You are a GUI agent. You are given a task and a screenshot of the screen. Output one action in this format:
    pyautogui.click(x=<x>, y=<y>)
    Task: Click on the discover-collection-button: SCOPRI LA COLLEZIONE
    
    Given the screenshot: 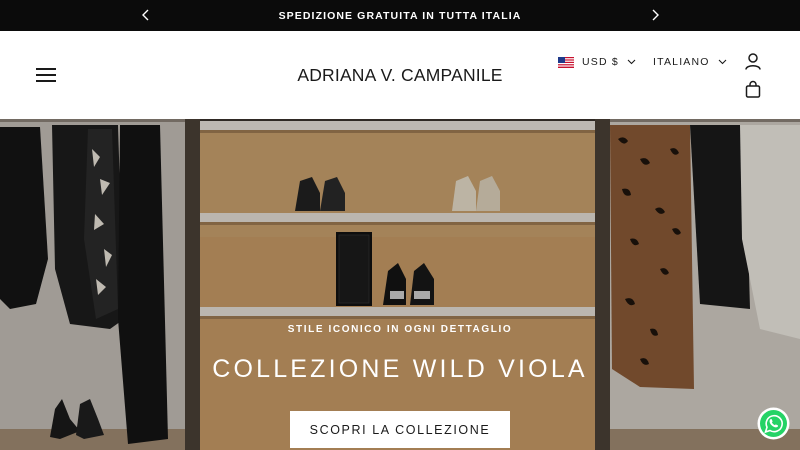 What is the action you would take?
    pyautogui.click(x=400, y=429)
    